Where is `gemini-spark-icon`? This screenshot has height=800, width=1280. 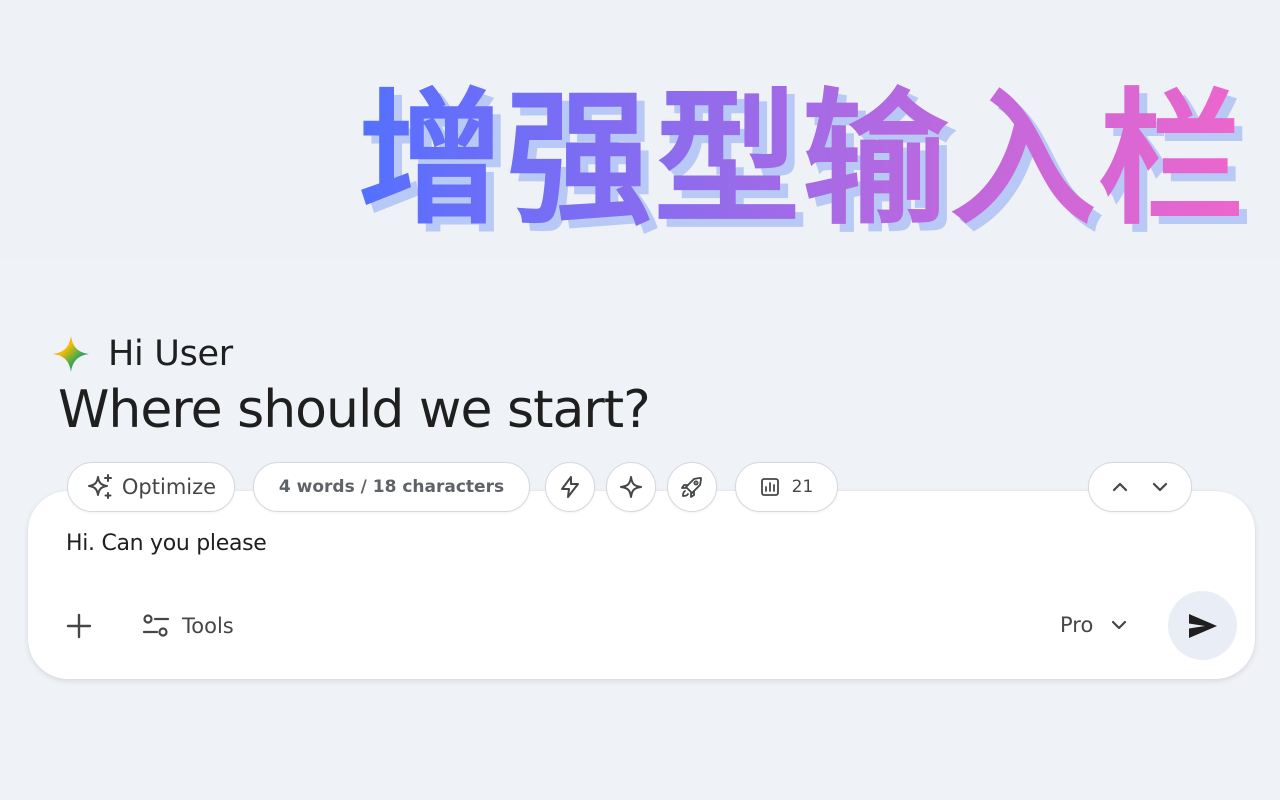
gemini-spark-icon is located at coordinates (71, 354).